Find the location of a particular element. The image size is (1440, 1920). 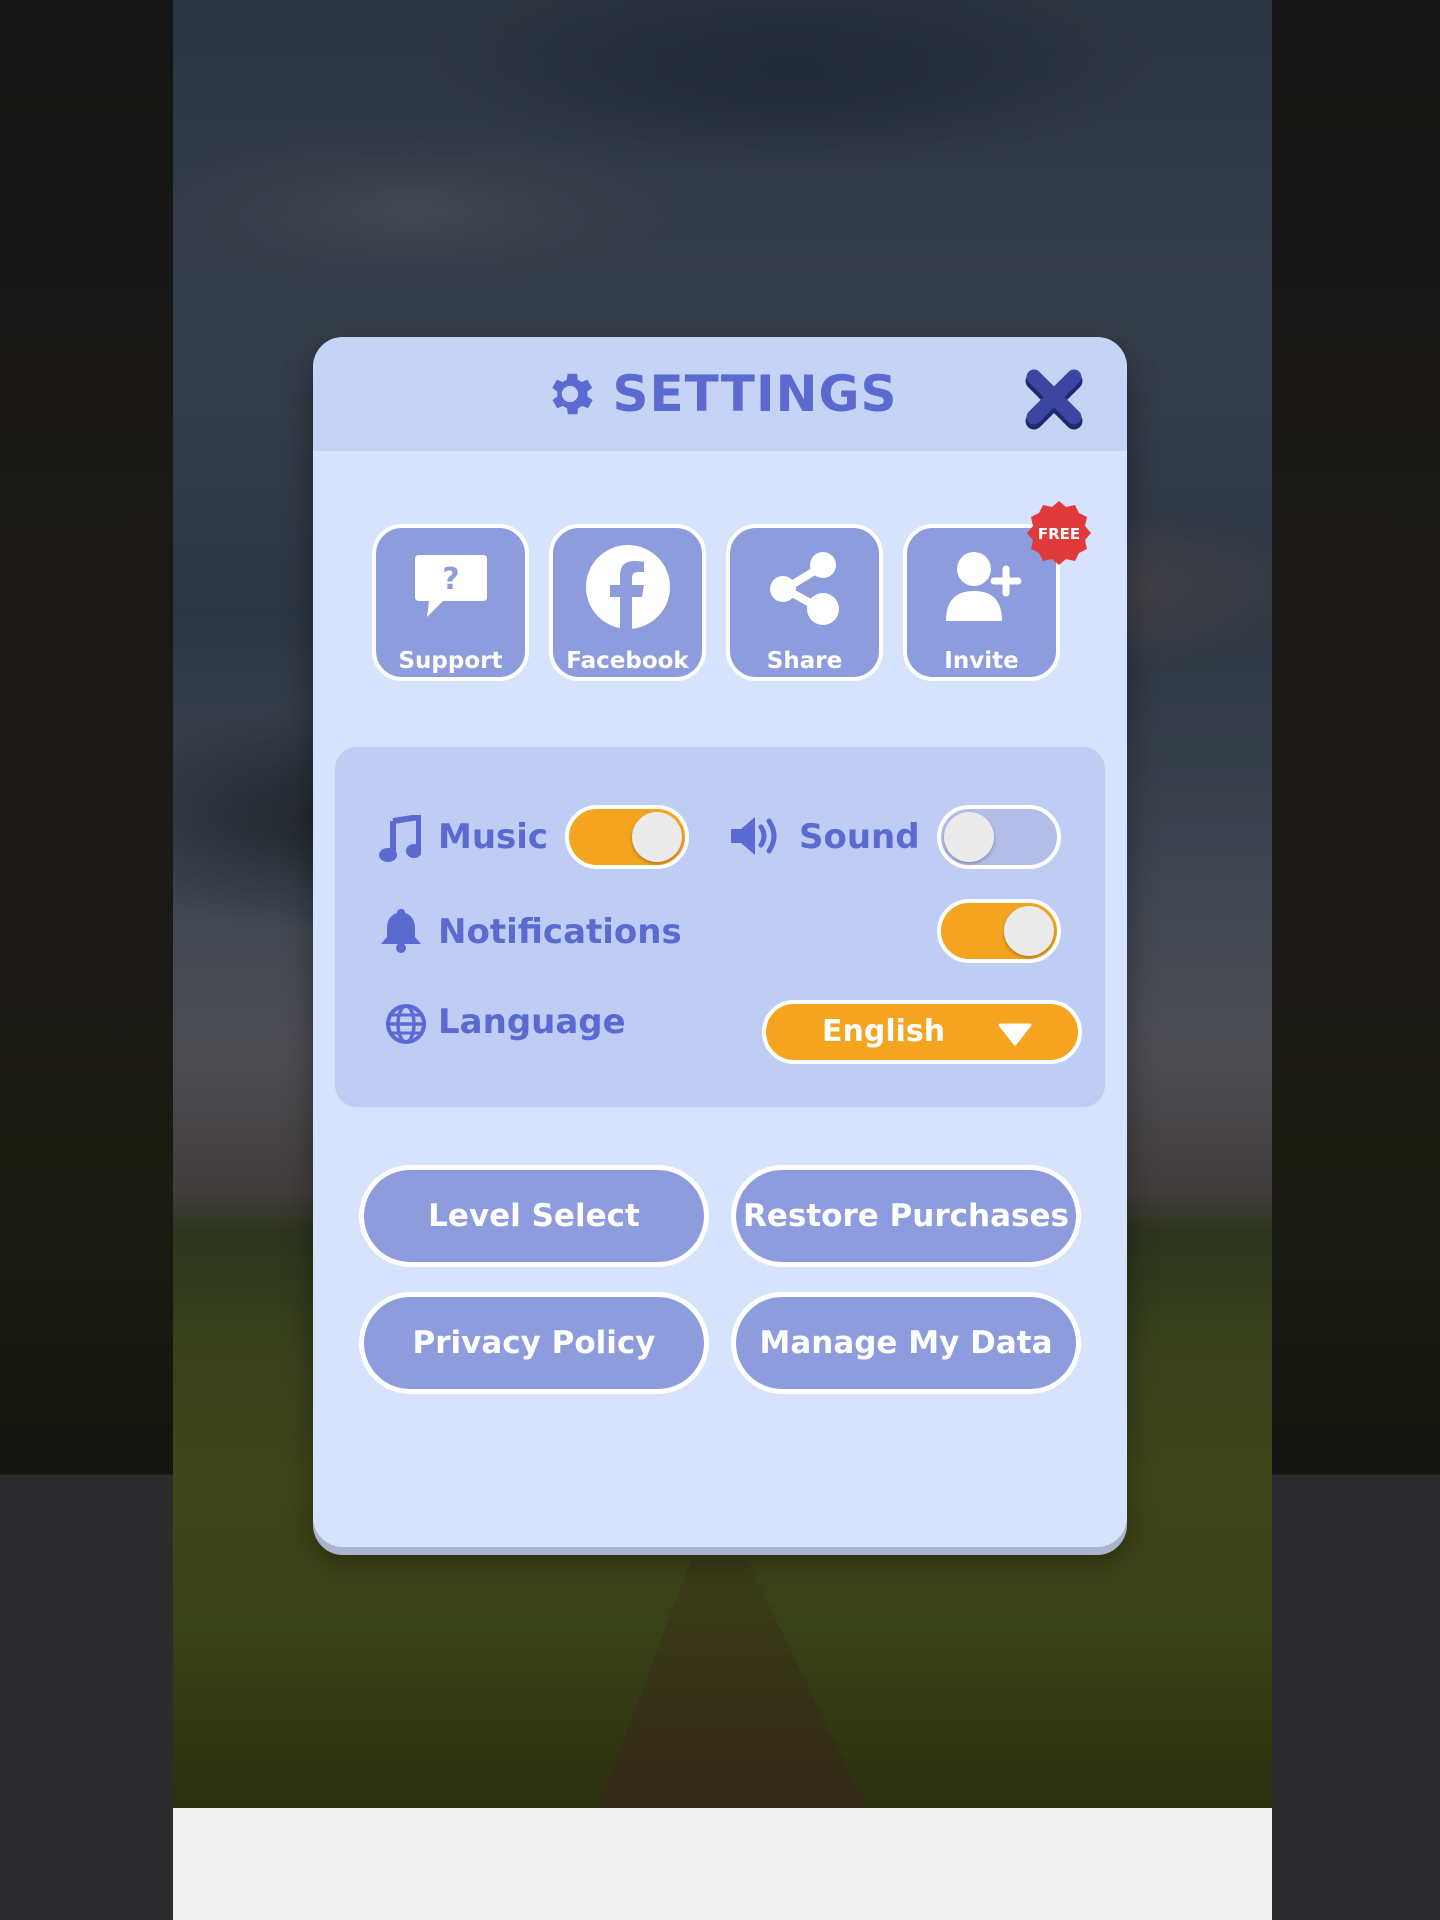

facebook-button: Facebook is located at coordinates (627, 602).